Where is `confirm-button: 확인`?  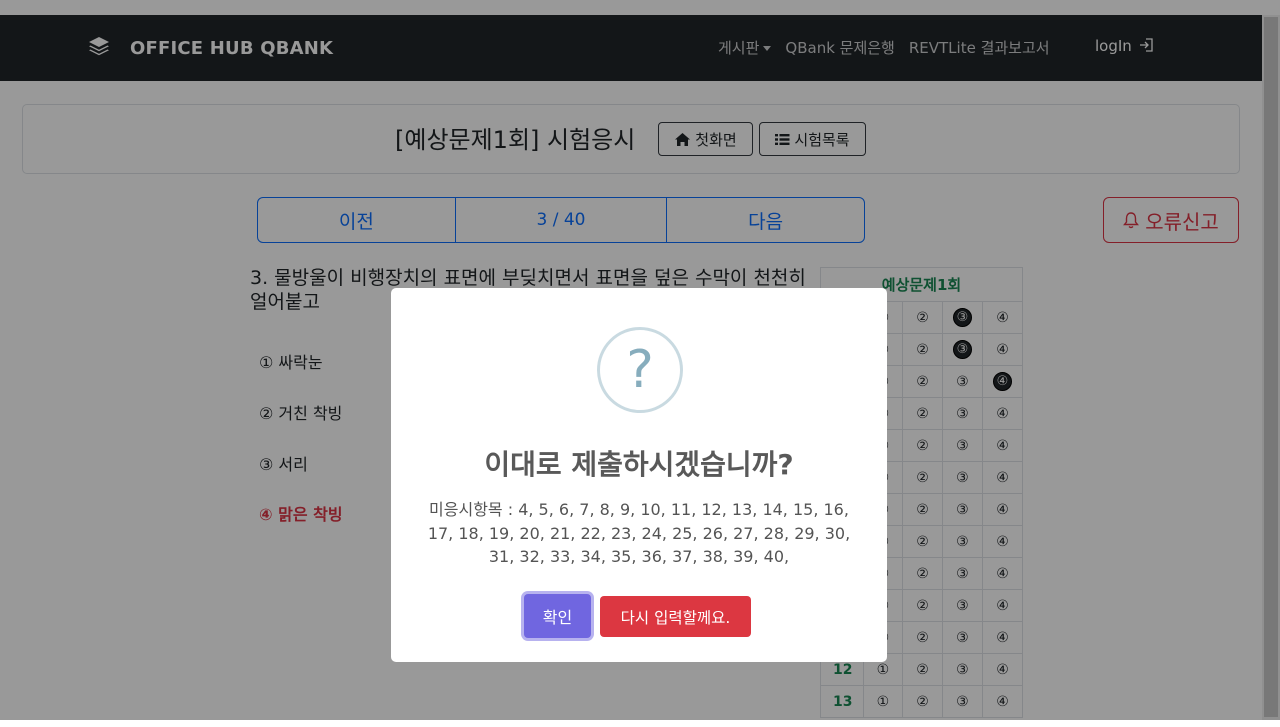
confirm-button: 확인 is located at coordinates (557, 616).